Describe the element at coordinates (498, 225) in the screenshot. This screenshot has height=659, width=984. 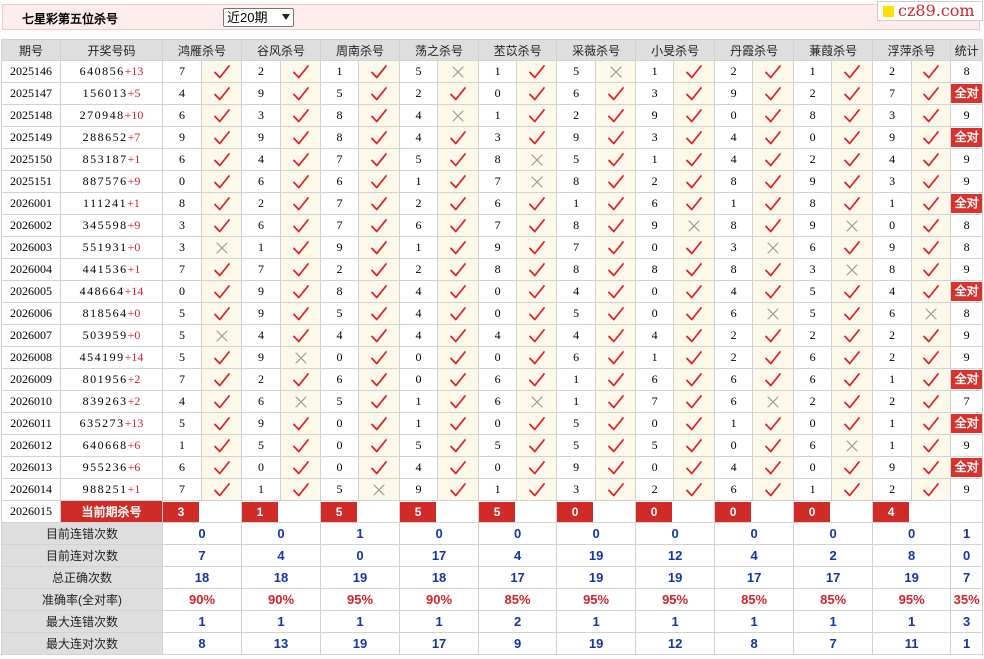
I see `kill-value: 7` at that location.